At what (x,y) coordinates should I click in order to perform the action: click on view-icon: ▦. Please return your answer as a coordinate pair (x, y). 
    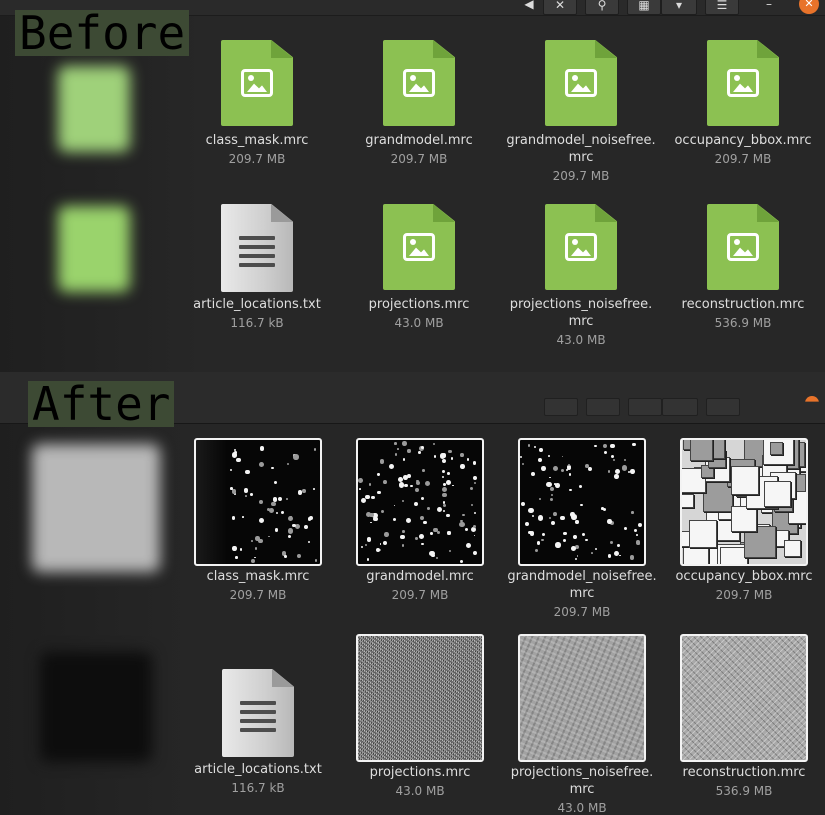
    Looking at the image, I should click on (644, 7).